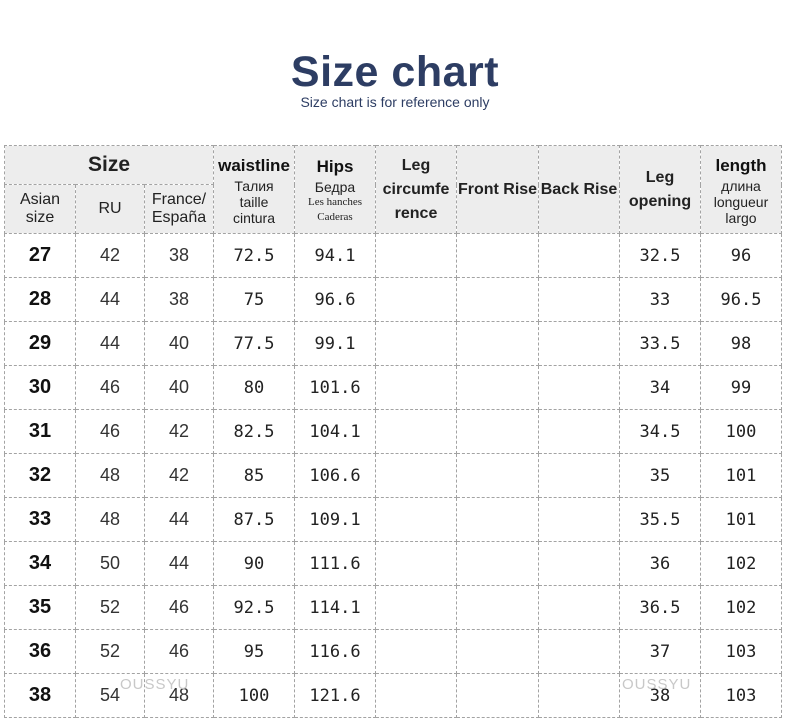  Describe the element at coordinates (741, 185) in the screenshot. I see `header-length-ru: длина` at that location.